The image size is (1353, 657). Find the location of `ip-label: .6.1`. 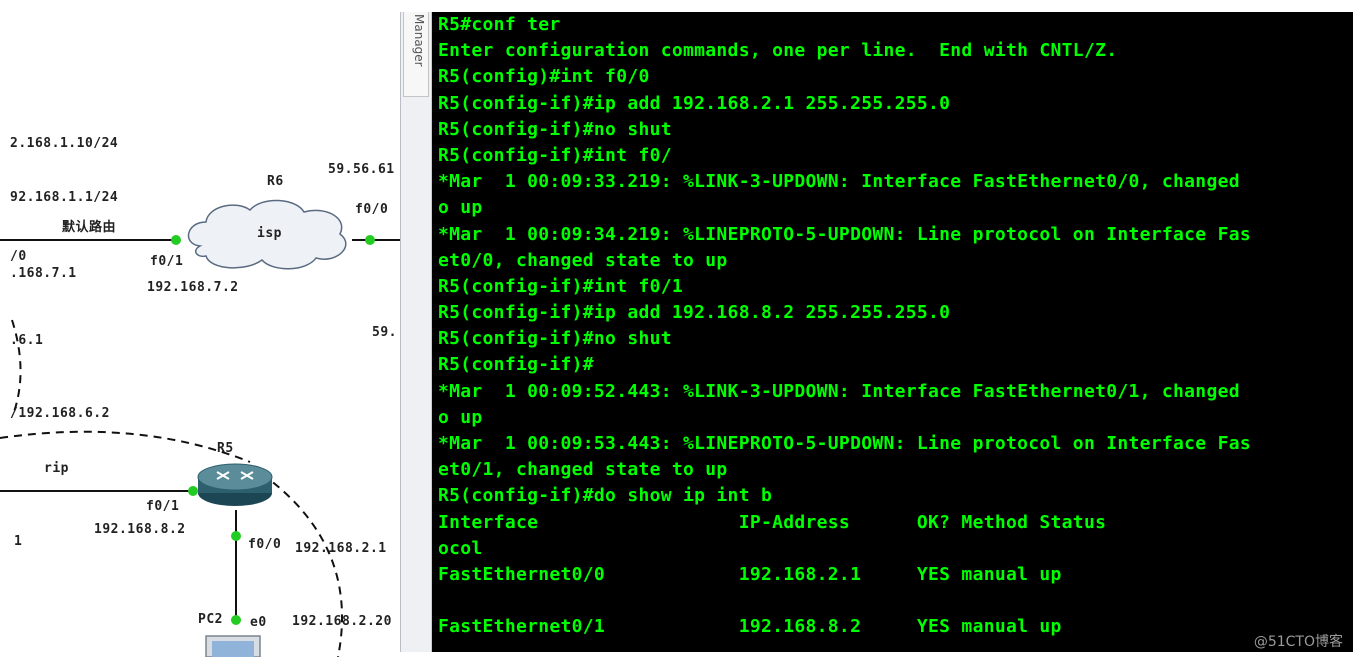

ip-label: .6.1 is located at coordinates (27, 340).